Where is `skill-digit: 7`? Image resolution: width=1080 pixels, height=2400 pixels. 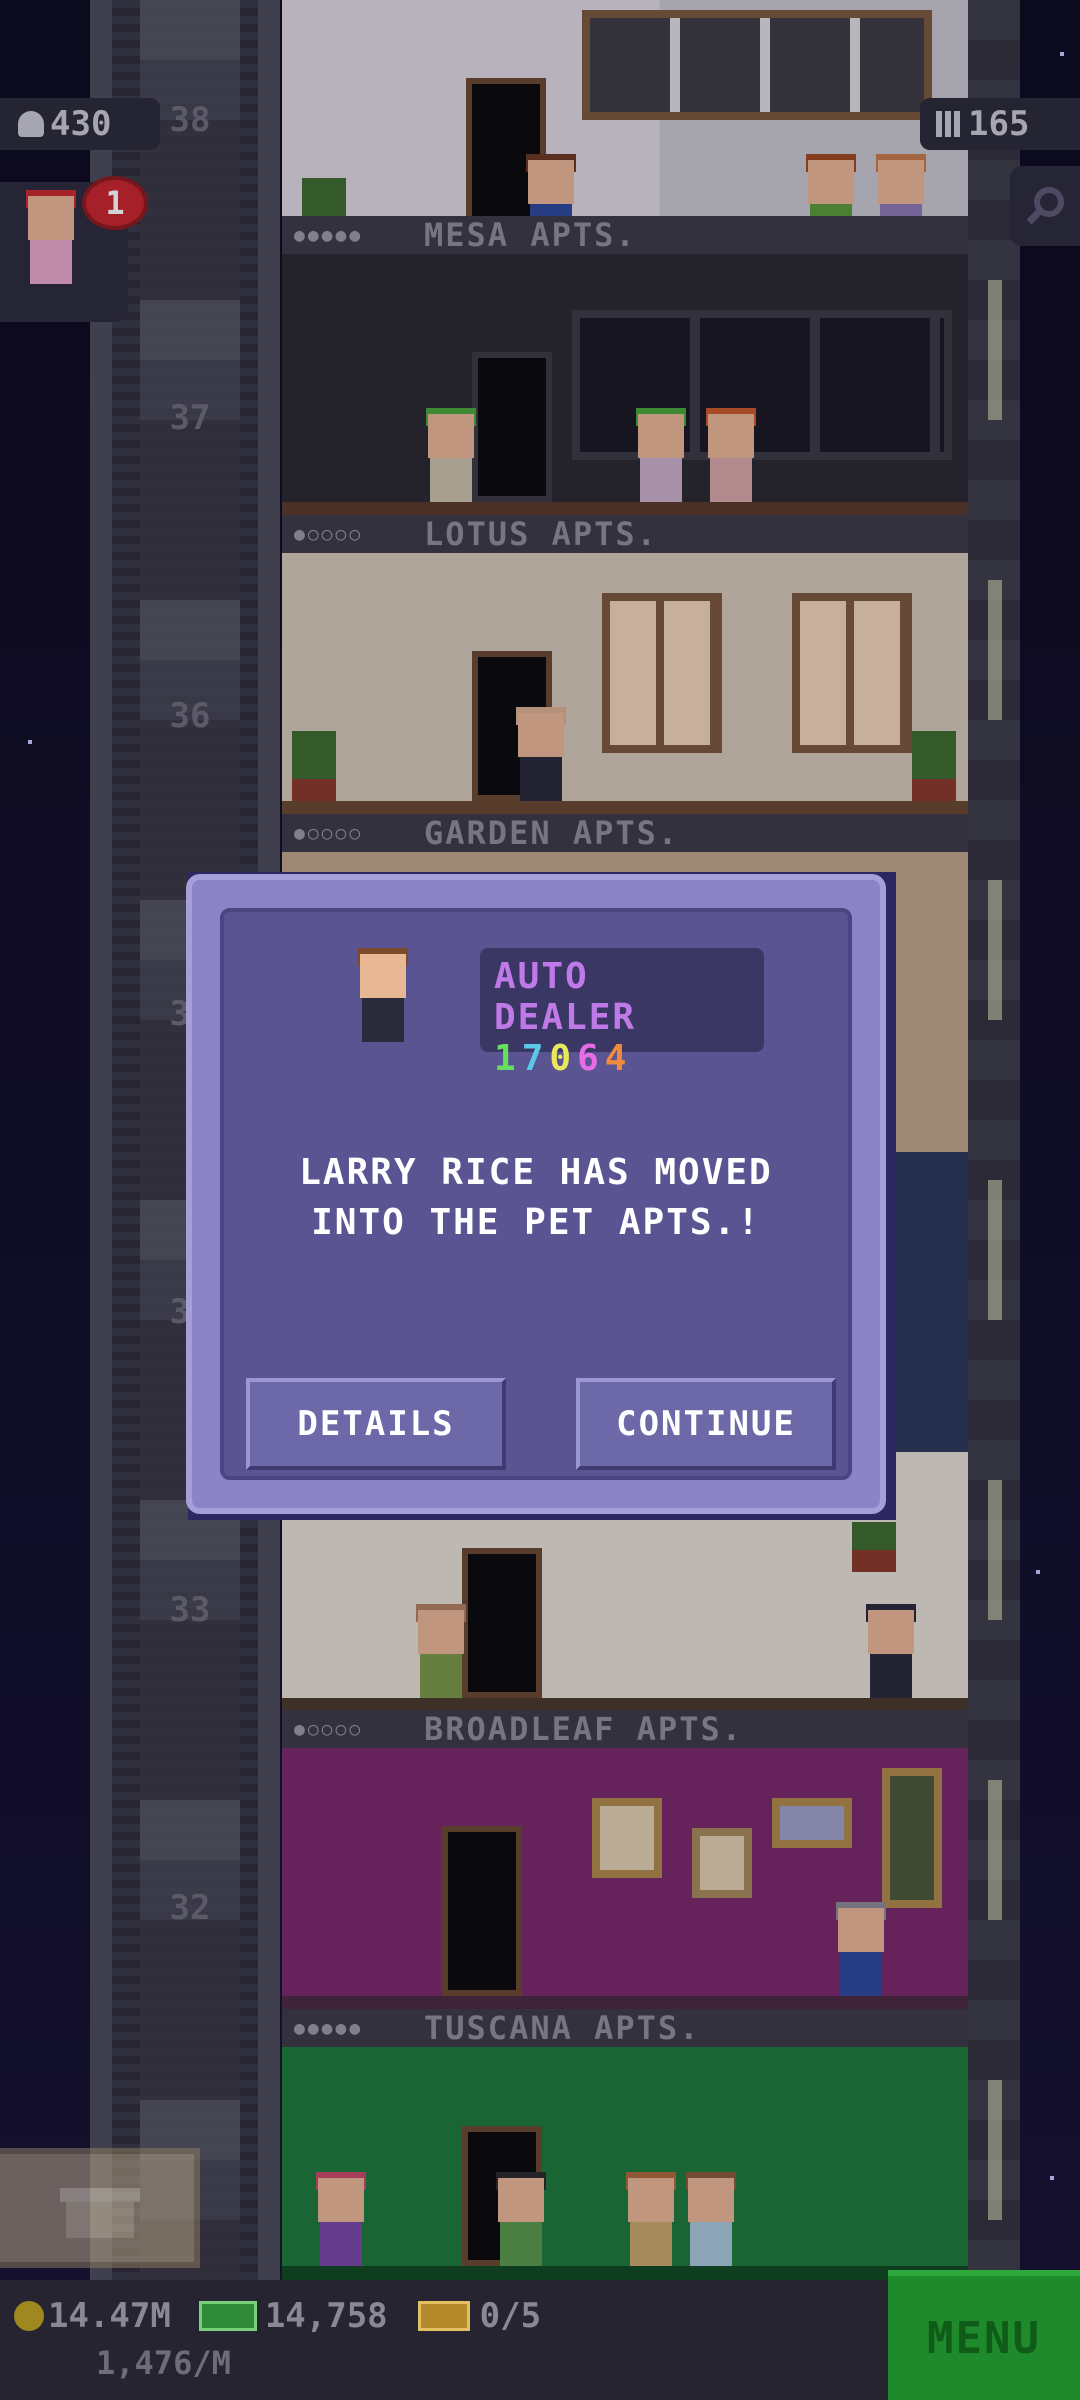
skill-digit: 7 is located at coordinates (535, 1058).